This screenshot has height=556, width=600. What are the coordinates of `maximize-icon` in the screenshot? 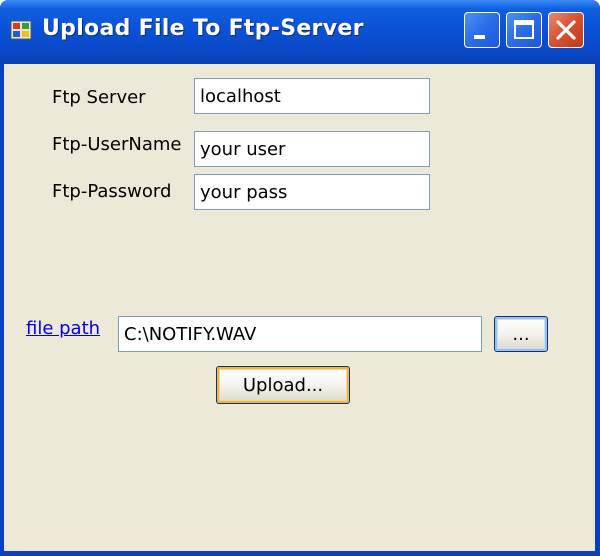 It's located at (524, 29).